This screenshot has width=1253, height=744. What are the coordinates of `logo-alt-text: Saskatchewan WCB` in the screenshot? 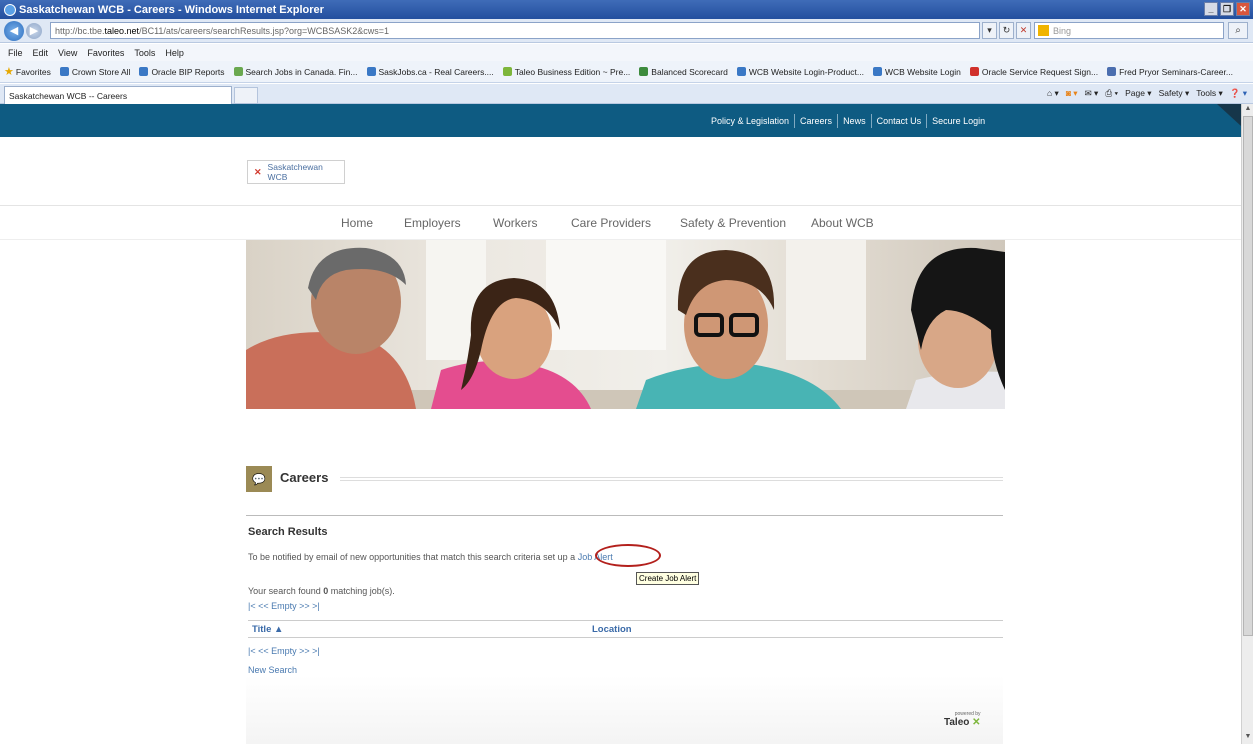 It's located at (295, 172).